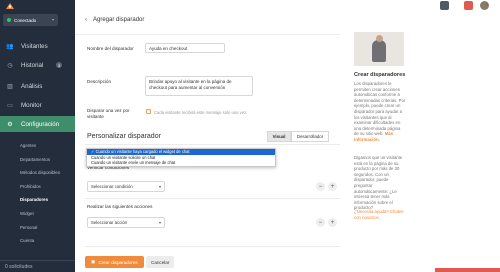 Image resolution: width=500 pixels, height=272 pixels. I want to click on sidebar-subitem-agentes: Agentes, so click(28, 145).